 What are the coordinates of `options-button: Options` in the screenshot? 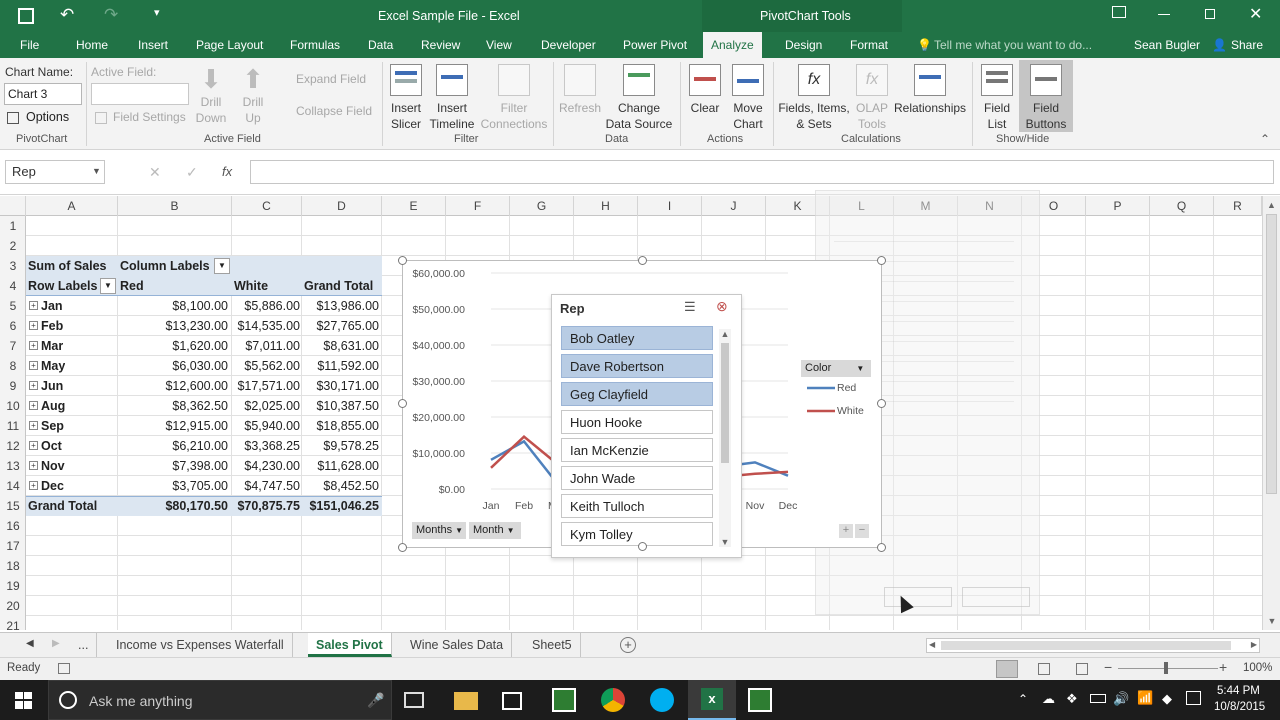 It's located at (47, 117).